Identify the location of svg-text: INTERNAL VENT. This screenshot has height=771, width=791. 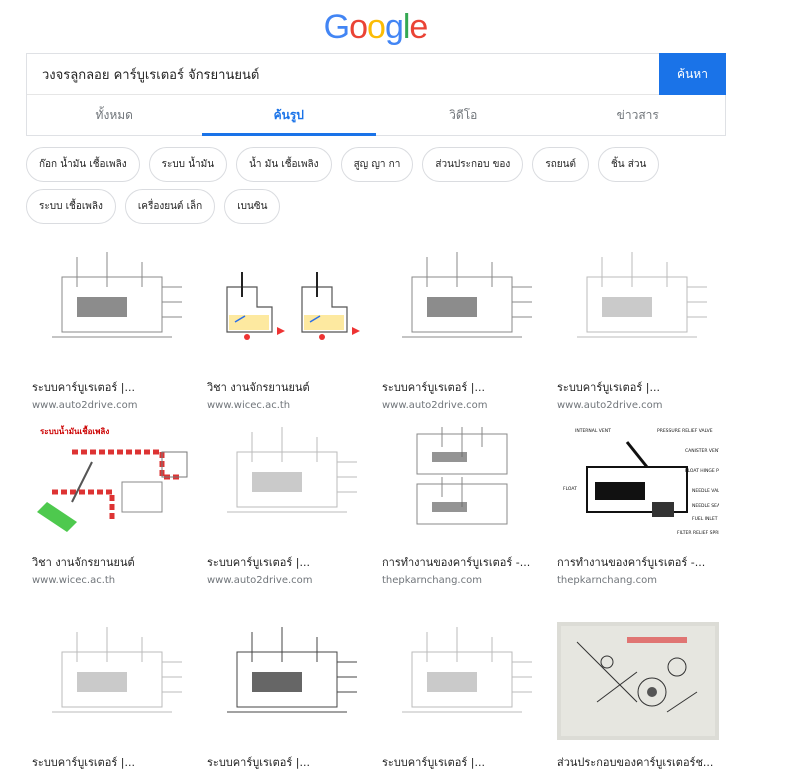
(593, 431).